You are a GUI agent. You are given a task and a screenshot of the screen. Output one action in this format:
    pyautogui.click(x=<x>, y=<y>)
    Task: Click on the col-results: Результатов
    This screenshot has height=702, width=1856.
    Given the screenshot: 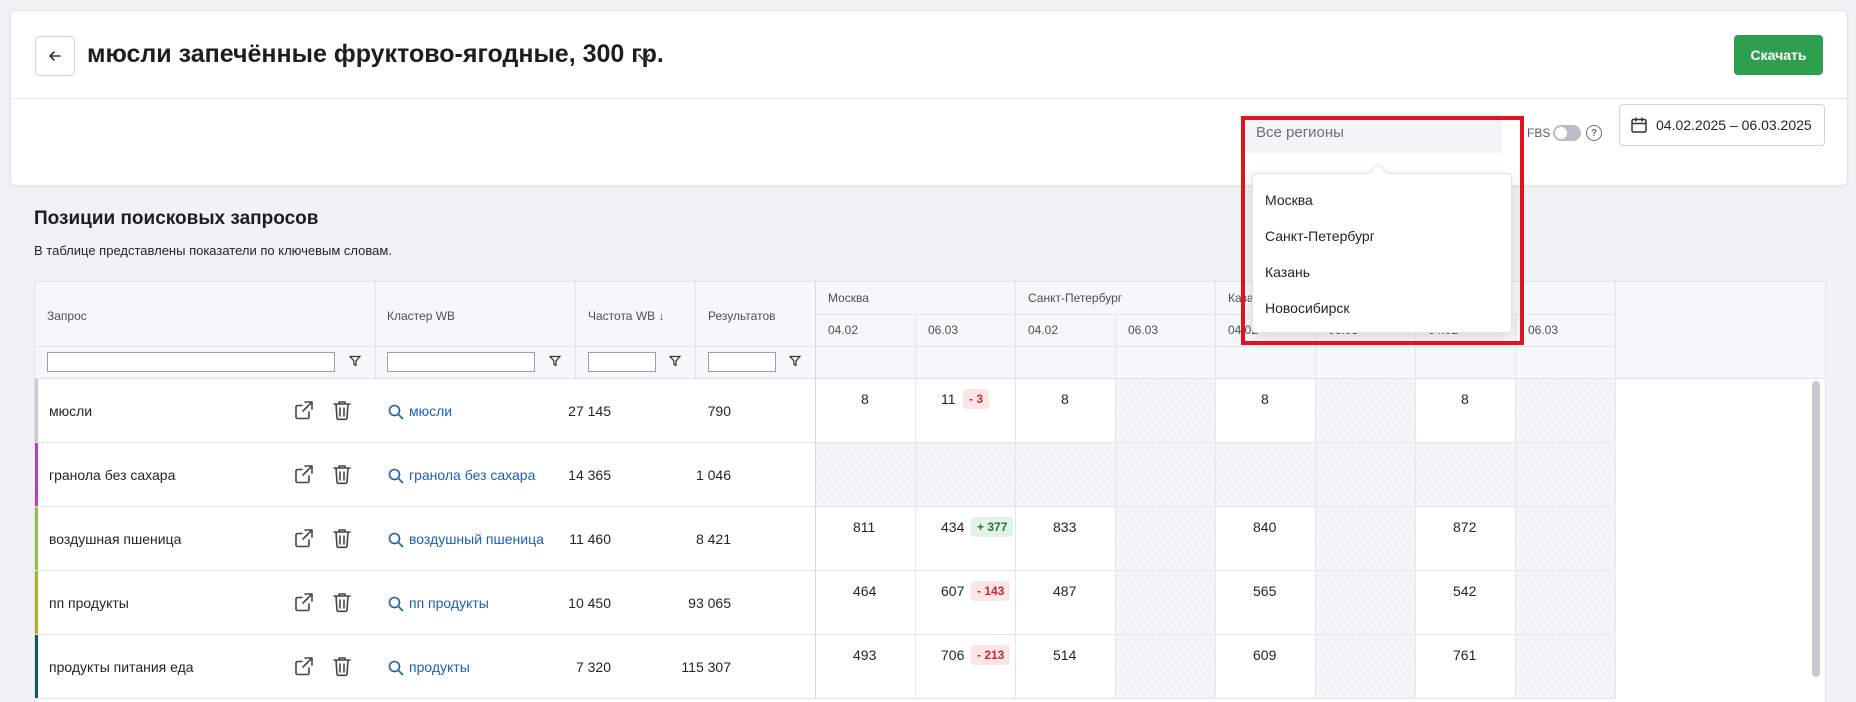 What is the action you would take?
    pyautogui.click(x=742, y=316)
    